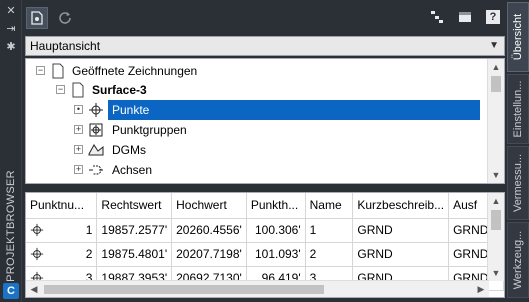 This screenshot has width=529, height=302. What do you see at coordinates (437, 18) in the screenshot?
I see `tree-view-icon` at bounding box center [437, 18].